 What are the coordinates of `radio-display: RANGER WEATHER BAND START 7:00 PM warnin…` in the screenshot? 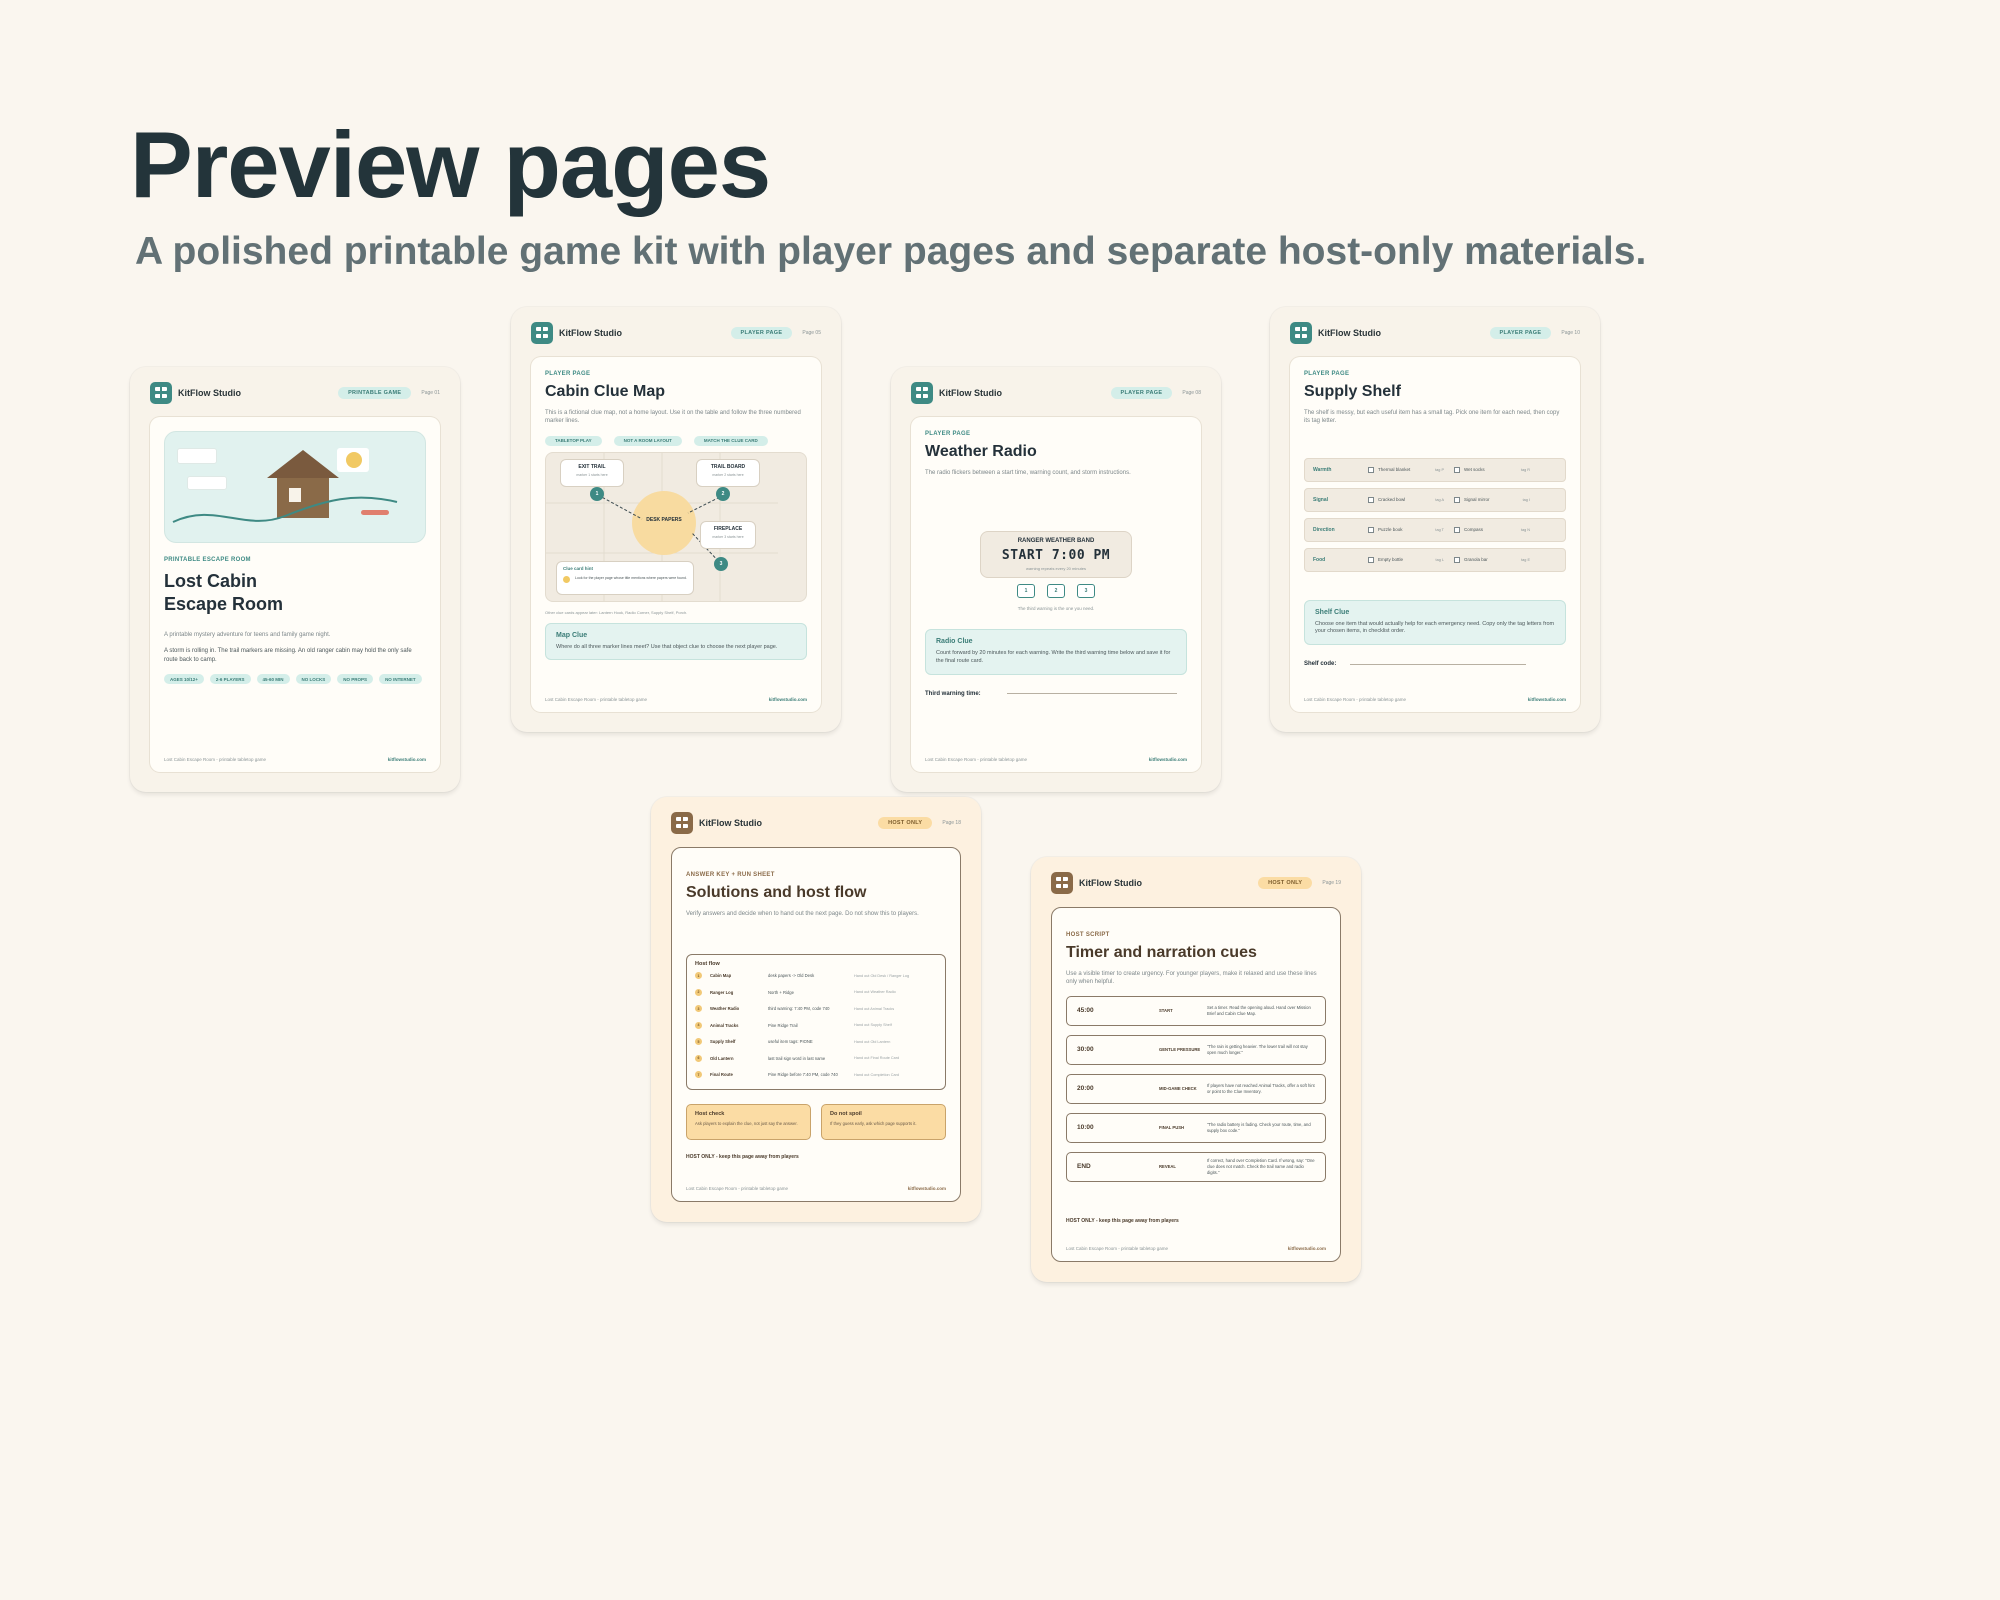 It's located at (1056, 555).